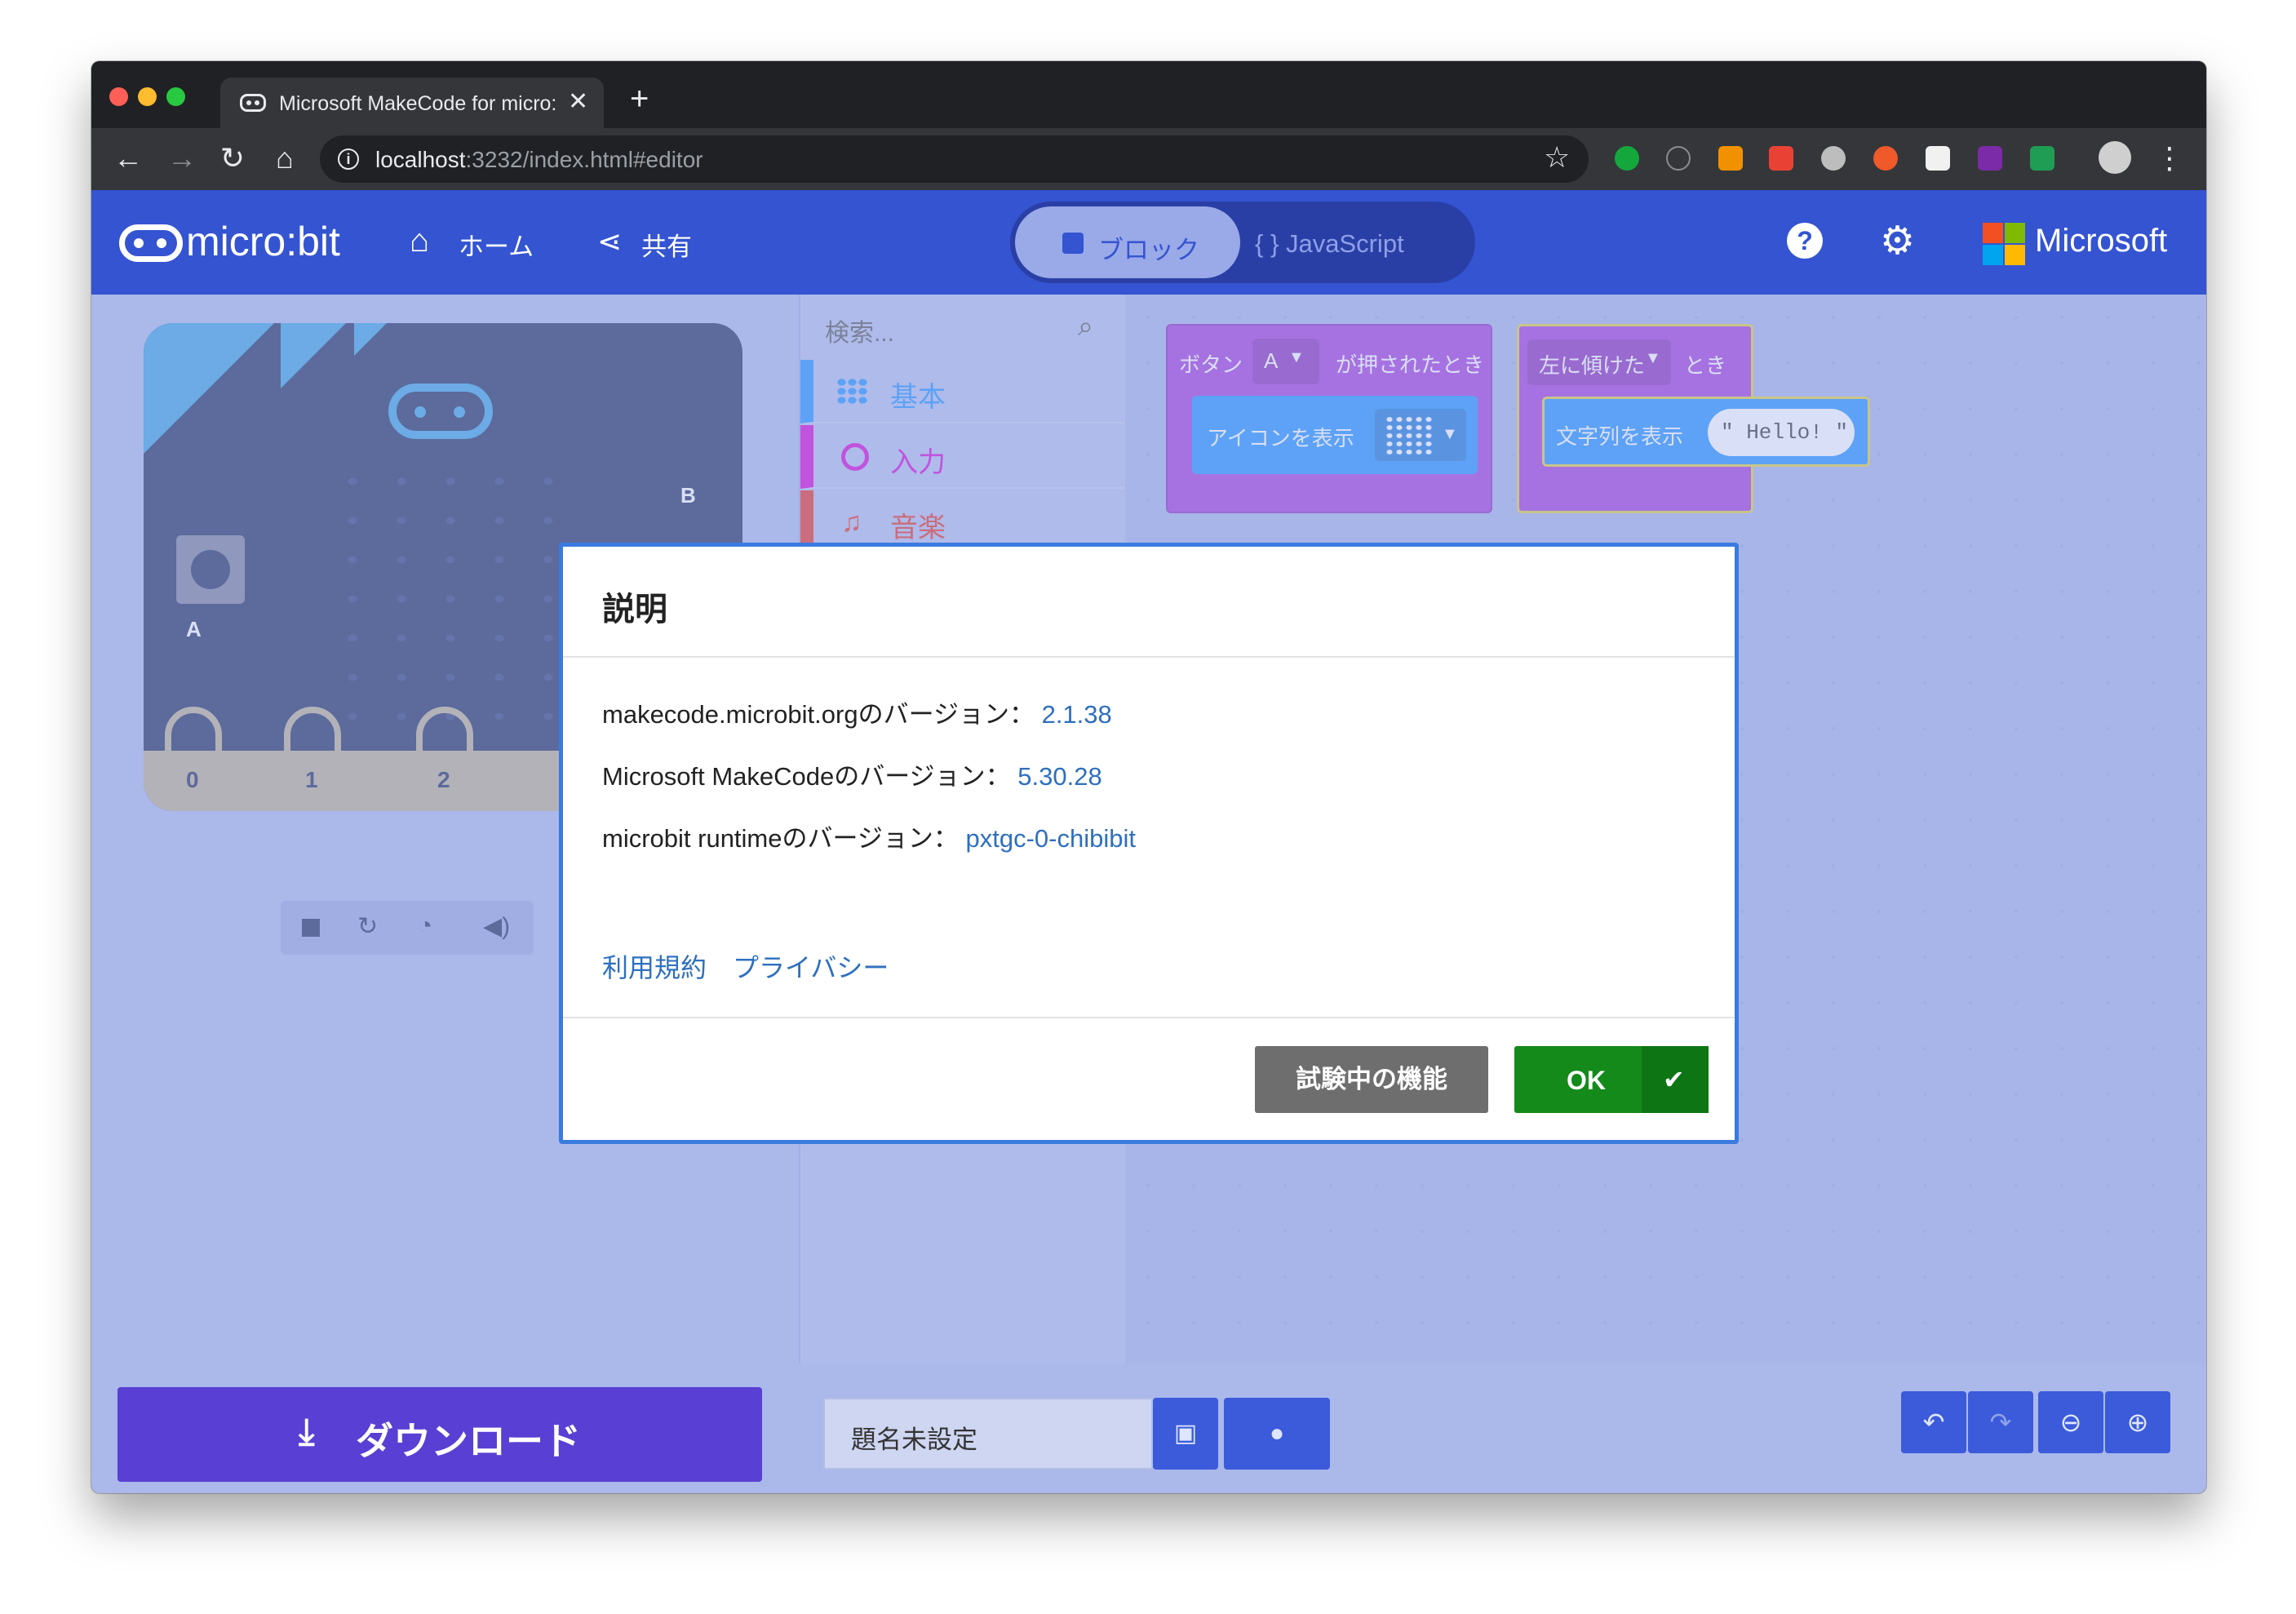 The width and height of the screenshot is (2296, 1614). I want to click on editor-toggle: ブロック { } JavaScript, so click(1242, 242).